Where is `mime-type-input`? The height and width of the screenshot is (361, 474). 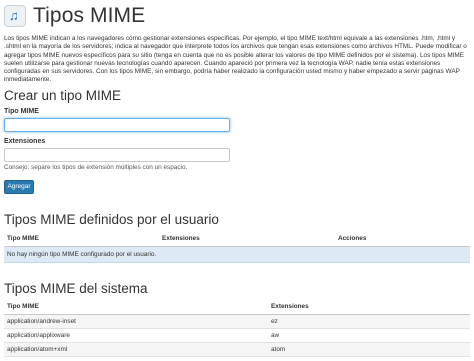 mime-type-input is located at coordinates (117, 125).